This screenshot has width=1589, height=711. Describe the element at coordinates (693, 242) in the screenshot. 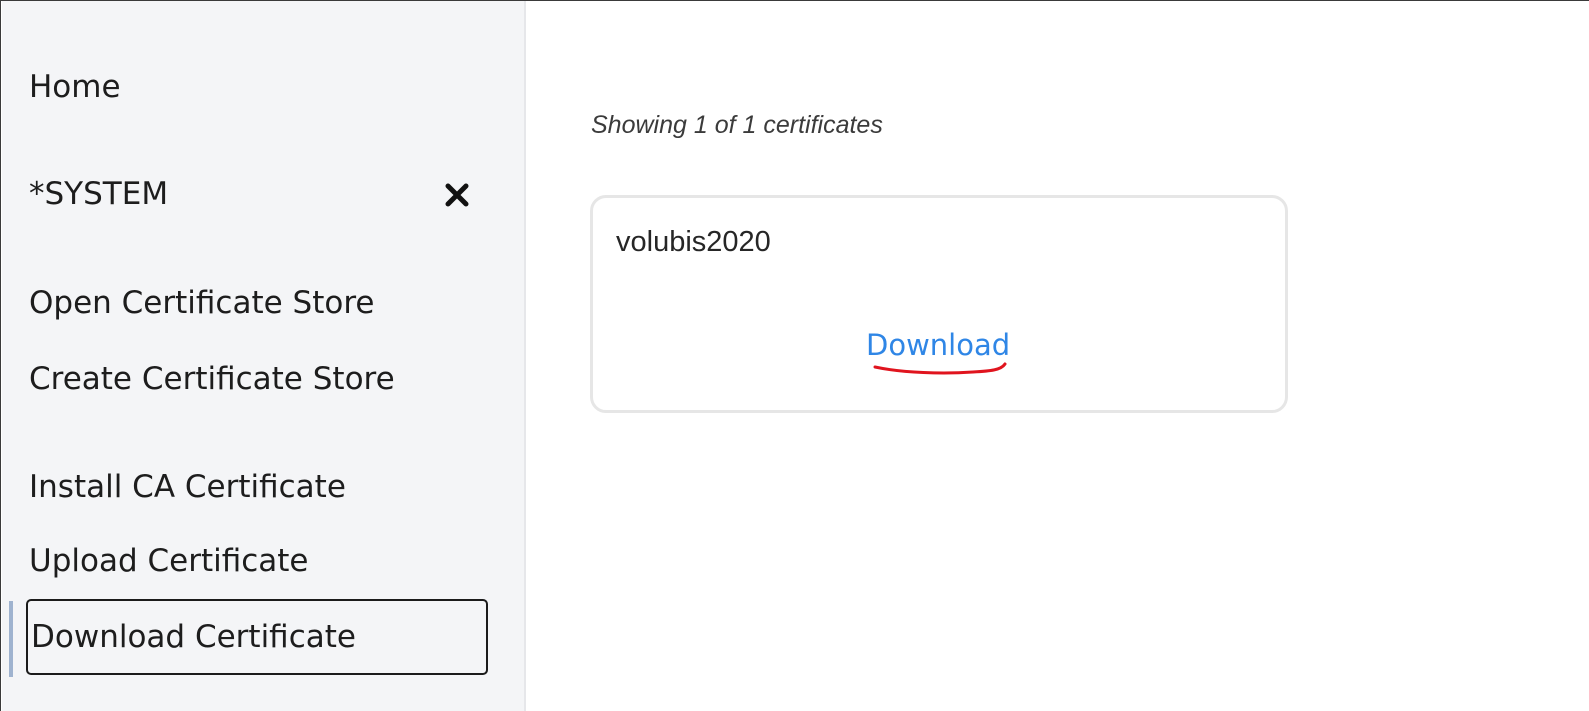

I see `certificate-name: volubis2020` at that location.